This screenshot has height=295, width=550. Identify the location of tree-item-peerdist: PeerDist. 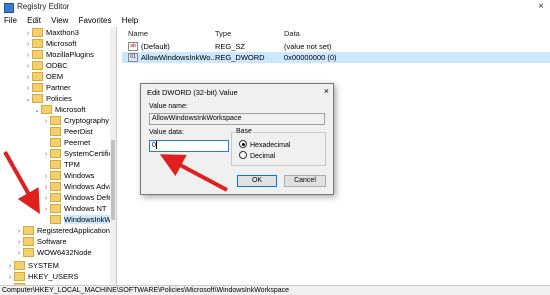
(67, 131).